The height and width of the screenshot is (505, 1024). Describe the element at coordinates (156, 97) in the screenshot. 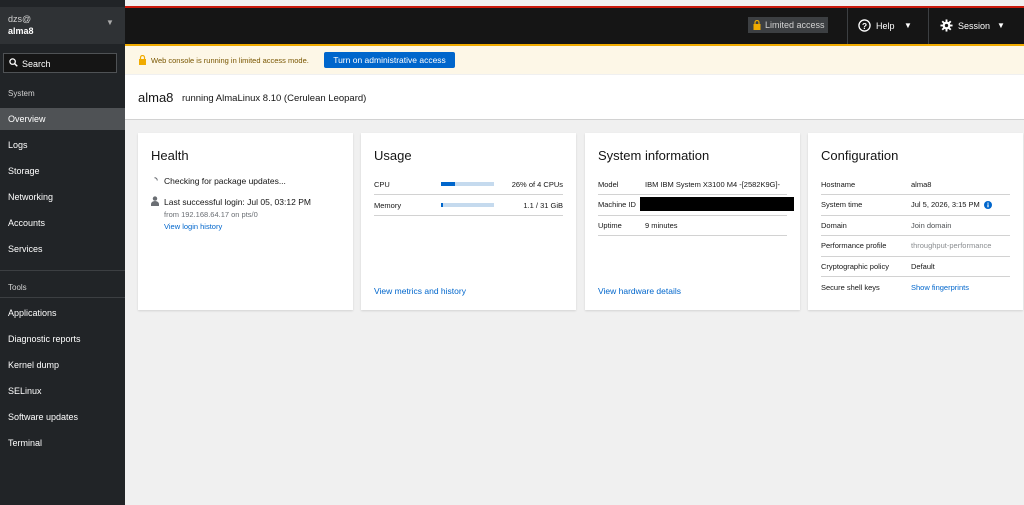

I see `page-title: alma8` at that location.